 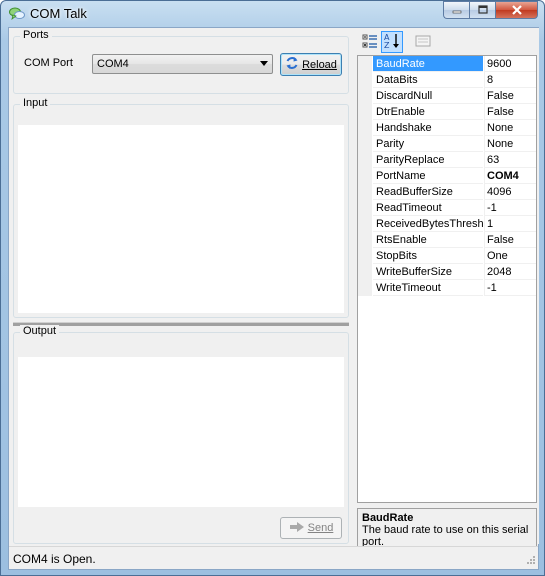 What do you see at coordinates (510, 272) in the screenshot?
I see `property-value: 2048` at bounding box center [510, 272].